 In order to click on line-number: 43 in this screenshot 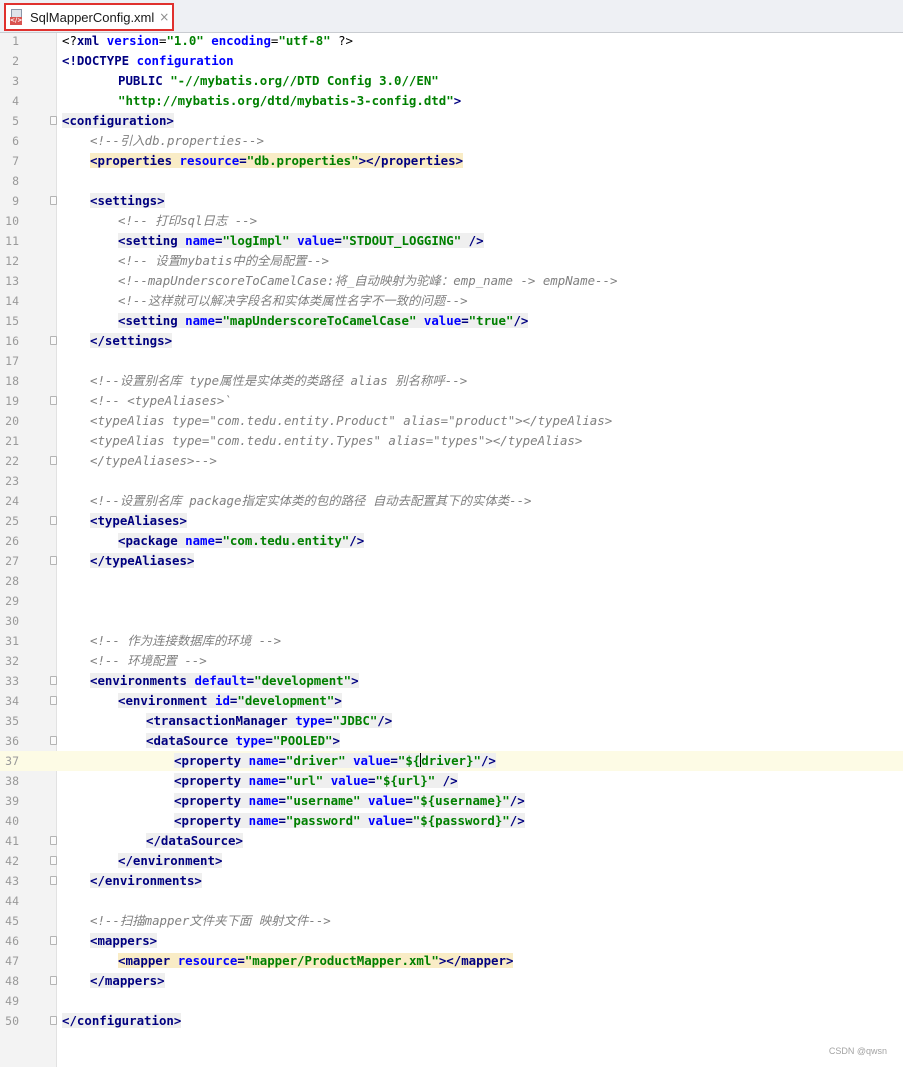, I will do `click(12, 881)`.